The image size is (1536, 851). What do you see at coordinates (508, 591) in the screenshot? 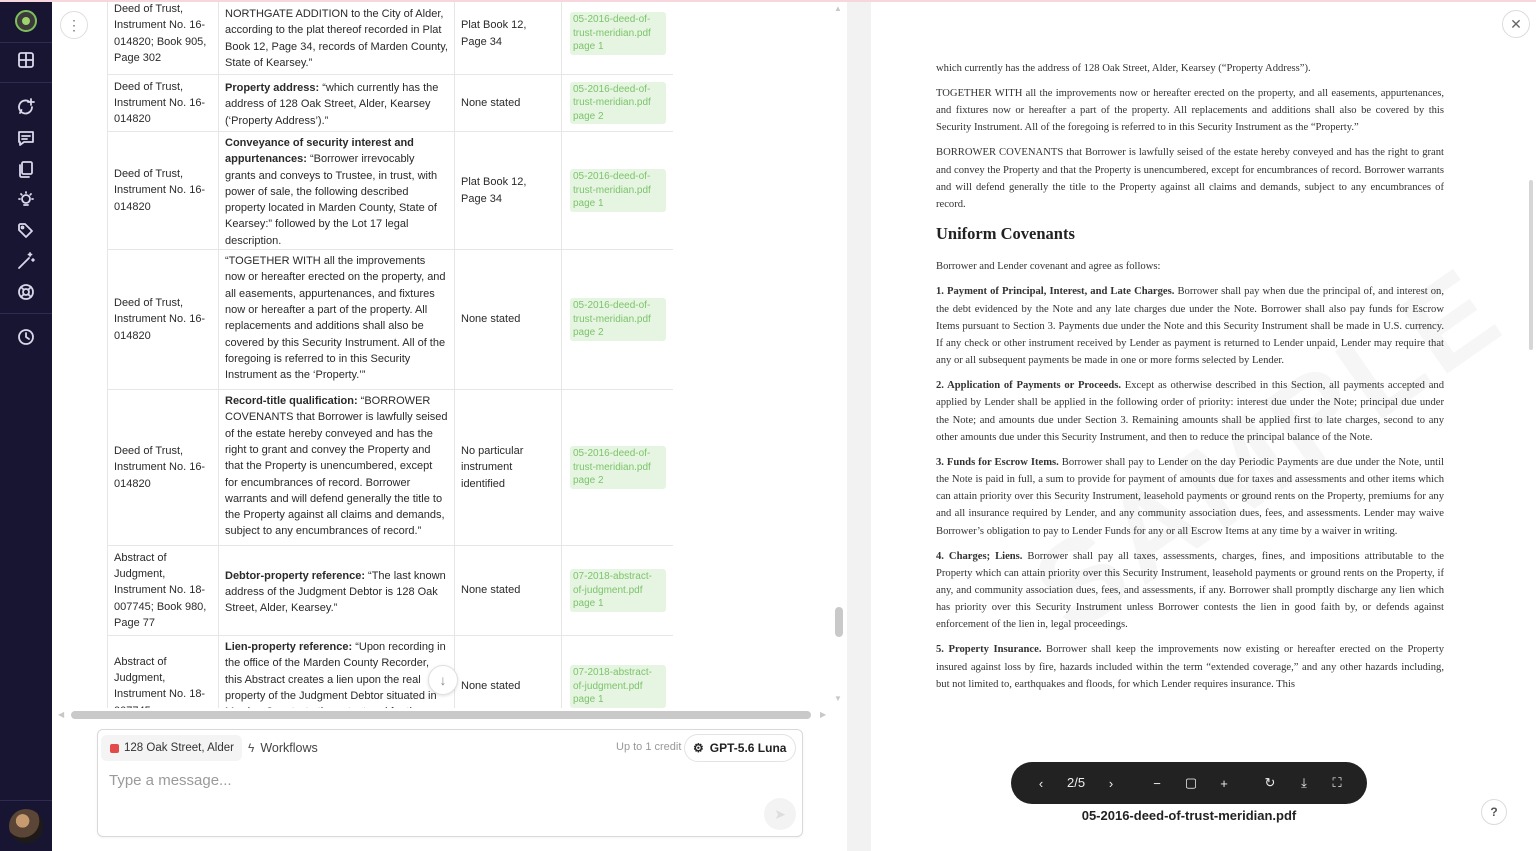
I see `reference-cell: None stated` at bounding box center [508, 591].